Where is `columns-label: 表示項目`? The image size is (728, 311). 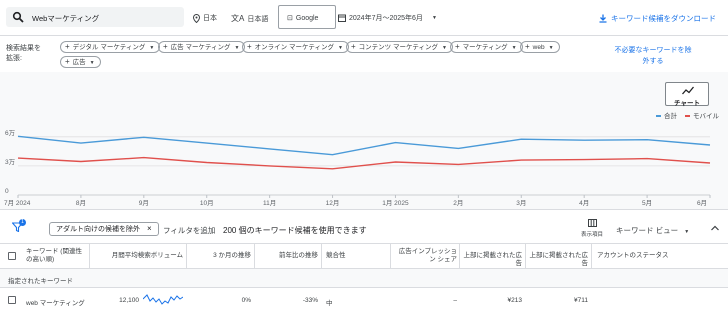 columns-label: 表示項目 is located at coordinates (591, 235).